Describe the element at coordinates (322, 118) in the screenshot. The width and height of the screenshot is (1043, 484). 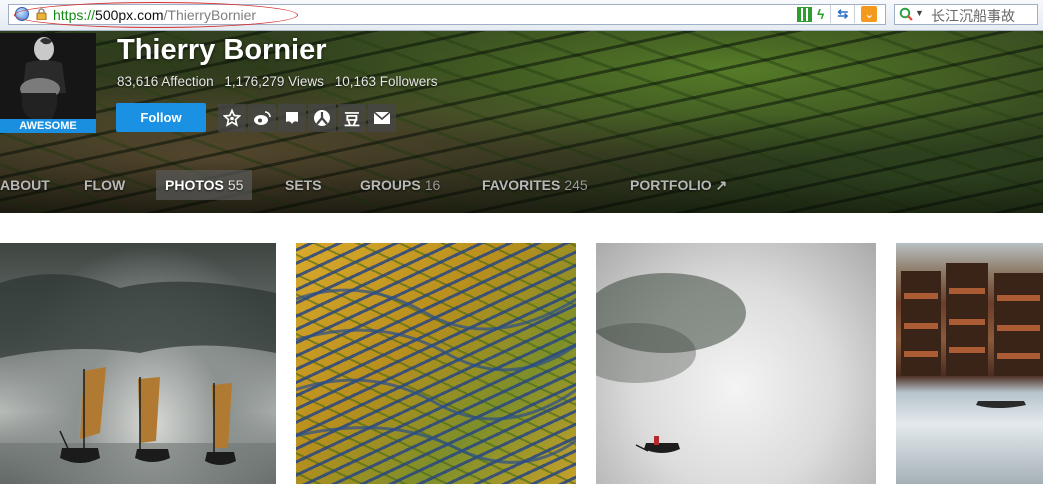
I see `renren-icon` at that location.